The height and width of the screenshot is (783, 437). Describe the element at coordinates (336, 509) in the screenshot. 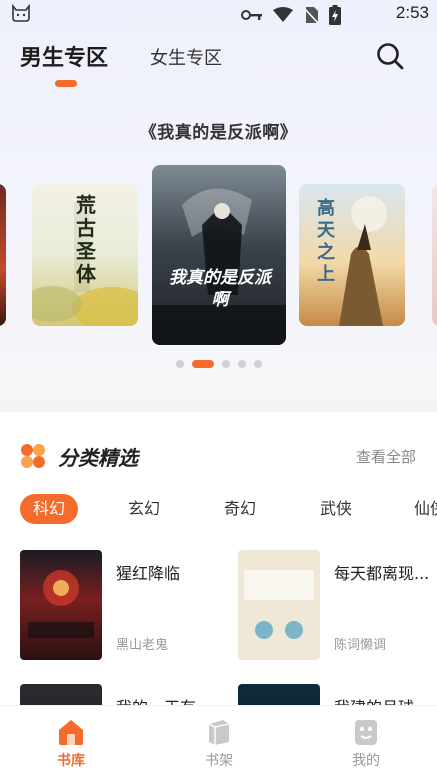

I see `genre-tab: 武侠` at that location.